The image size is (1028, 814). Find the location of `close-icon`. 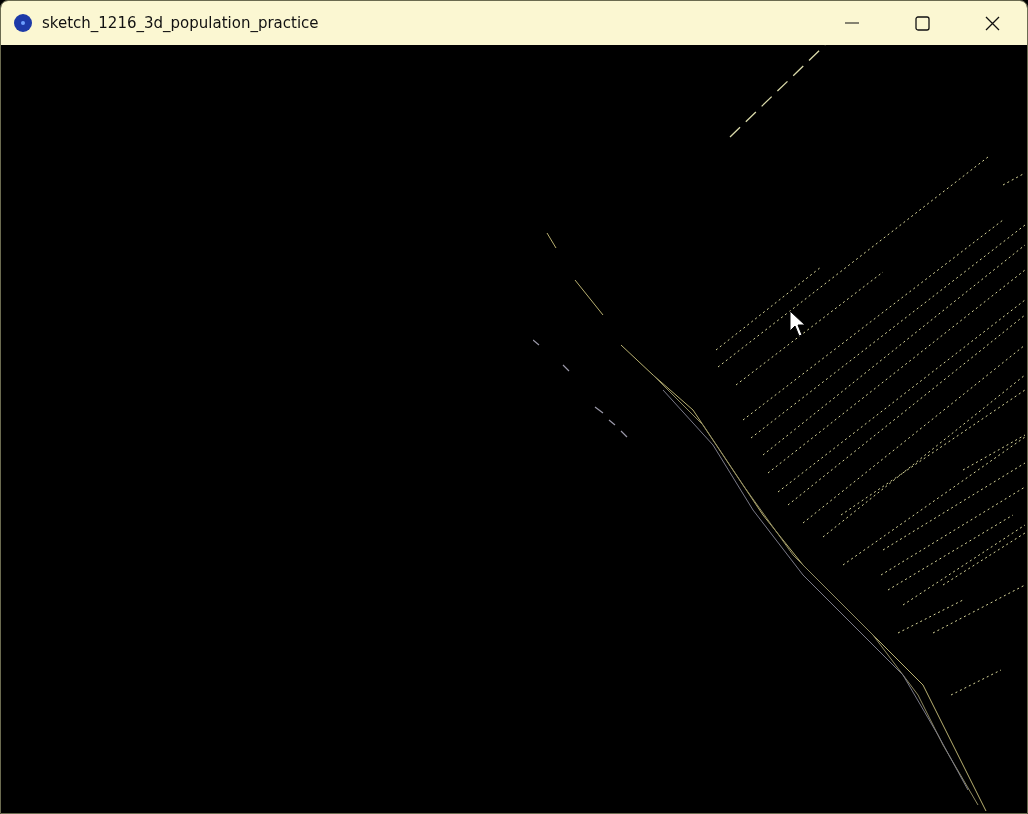

close-icon is located at coordinates (992, 23).